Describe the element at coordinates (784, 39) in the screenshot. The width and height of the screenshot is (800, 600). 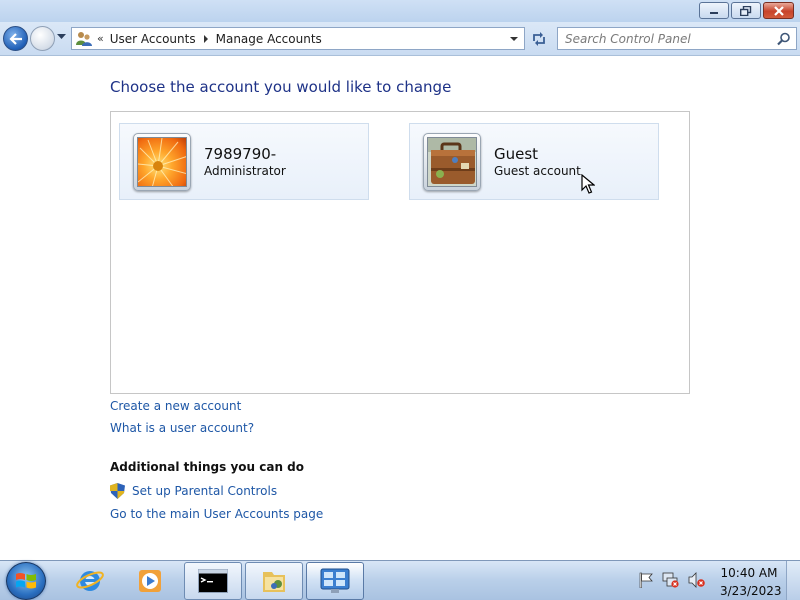
I see `search-icon` at that location.